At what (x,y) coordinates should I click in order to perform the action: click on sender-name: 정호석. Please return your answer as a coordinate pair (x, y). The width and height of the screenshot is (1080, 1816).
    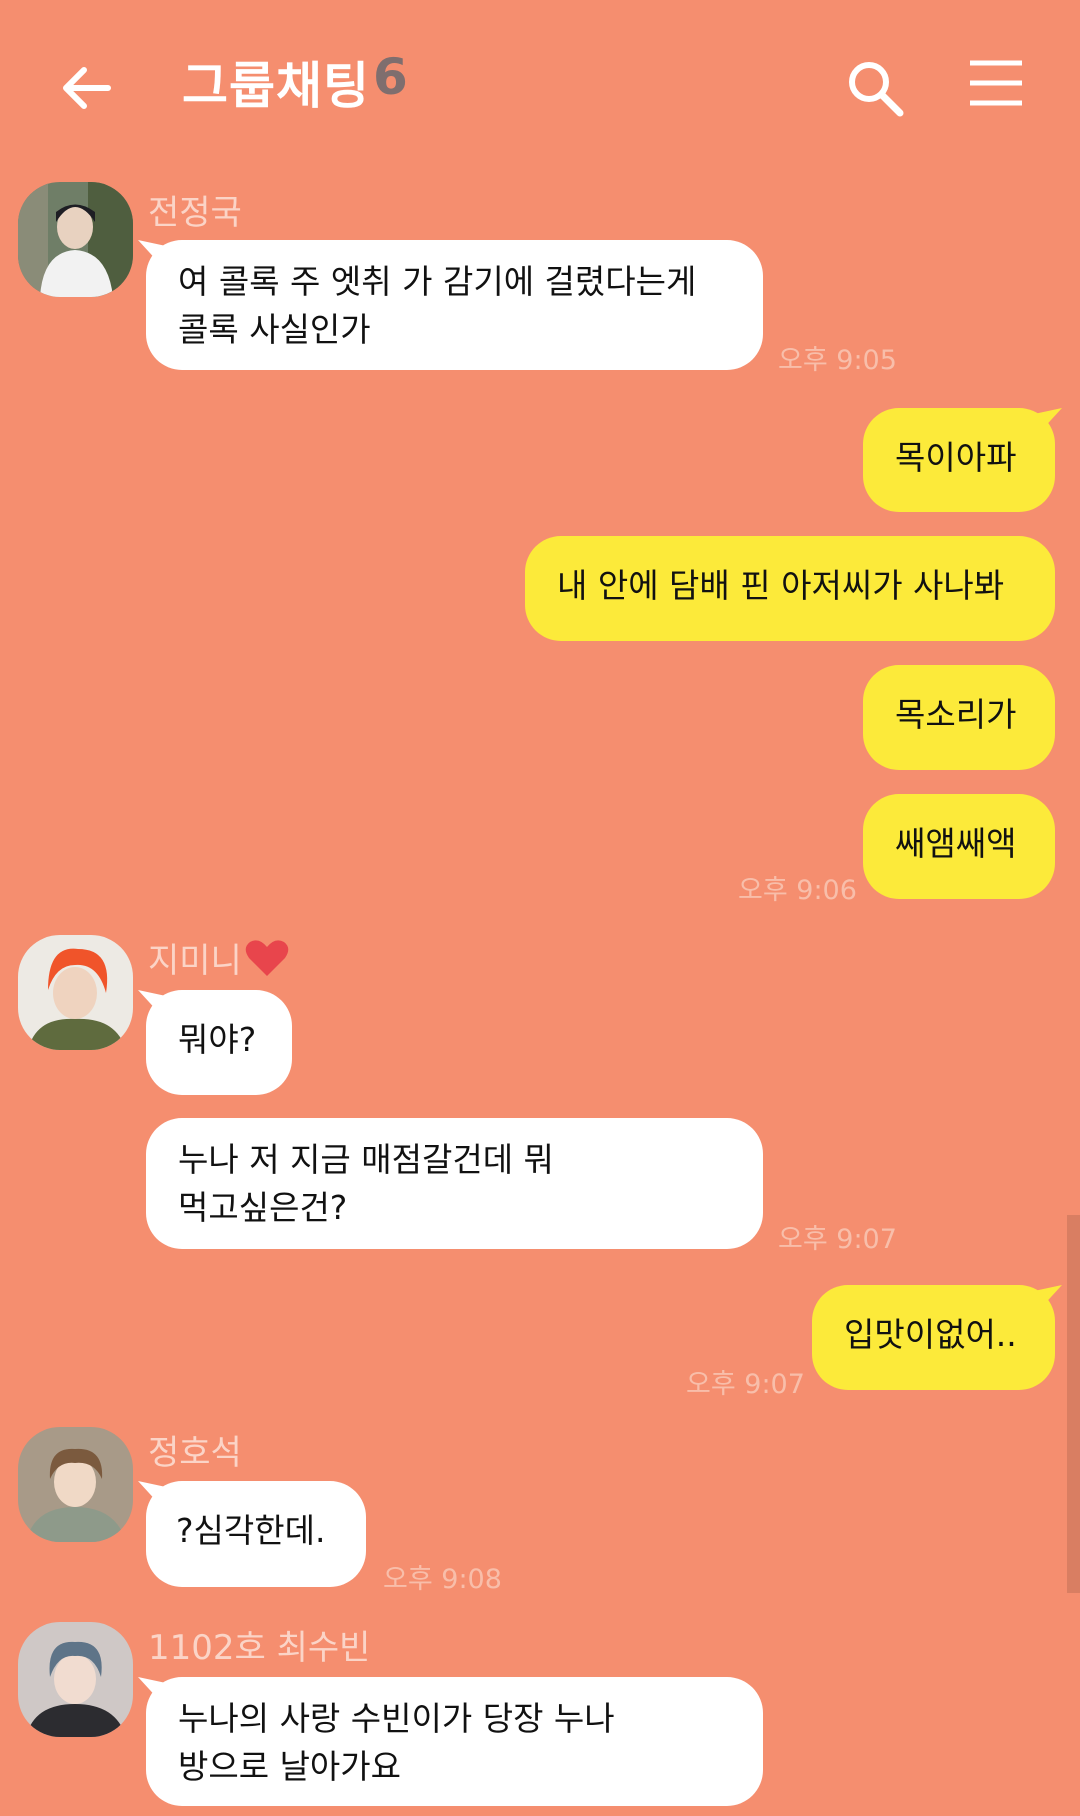
    Looking at the image, I should click on (195, 1453).